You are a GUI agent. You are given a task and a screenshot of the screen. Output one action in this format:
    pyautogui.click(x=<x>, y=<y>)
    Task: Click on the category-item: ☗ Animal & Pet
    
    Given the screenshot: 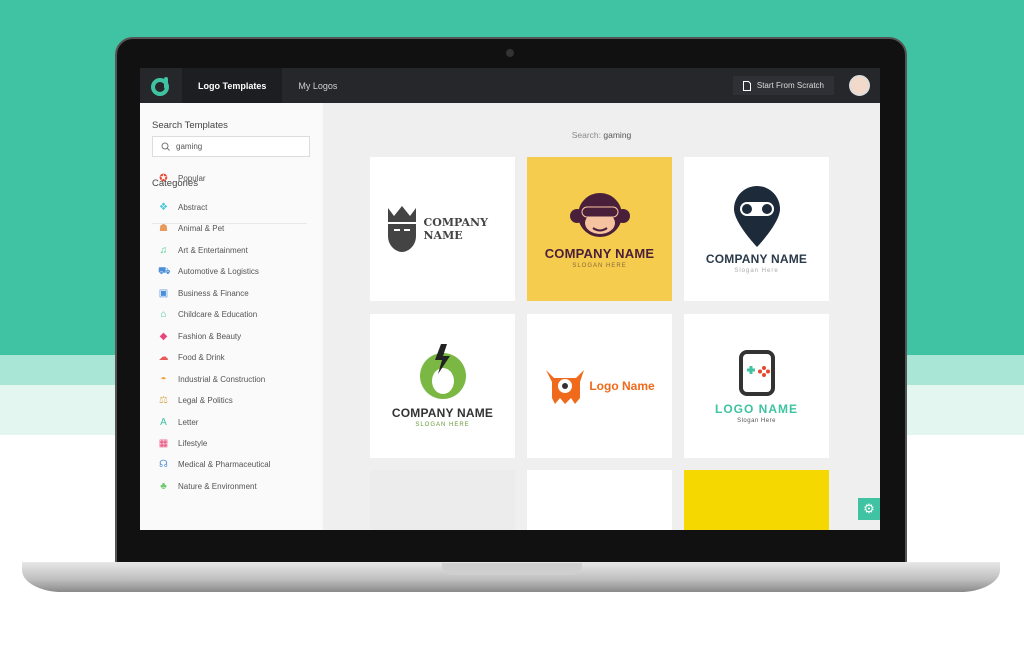 What is the action you would take?
    pyautogui.click(x=191, y=228)
    